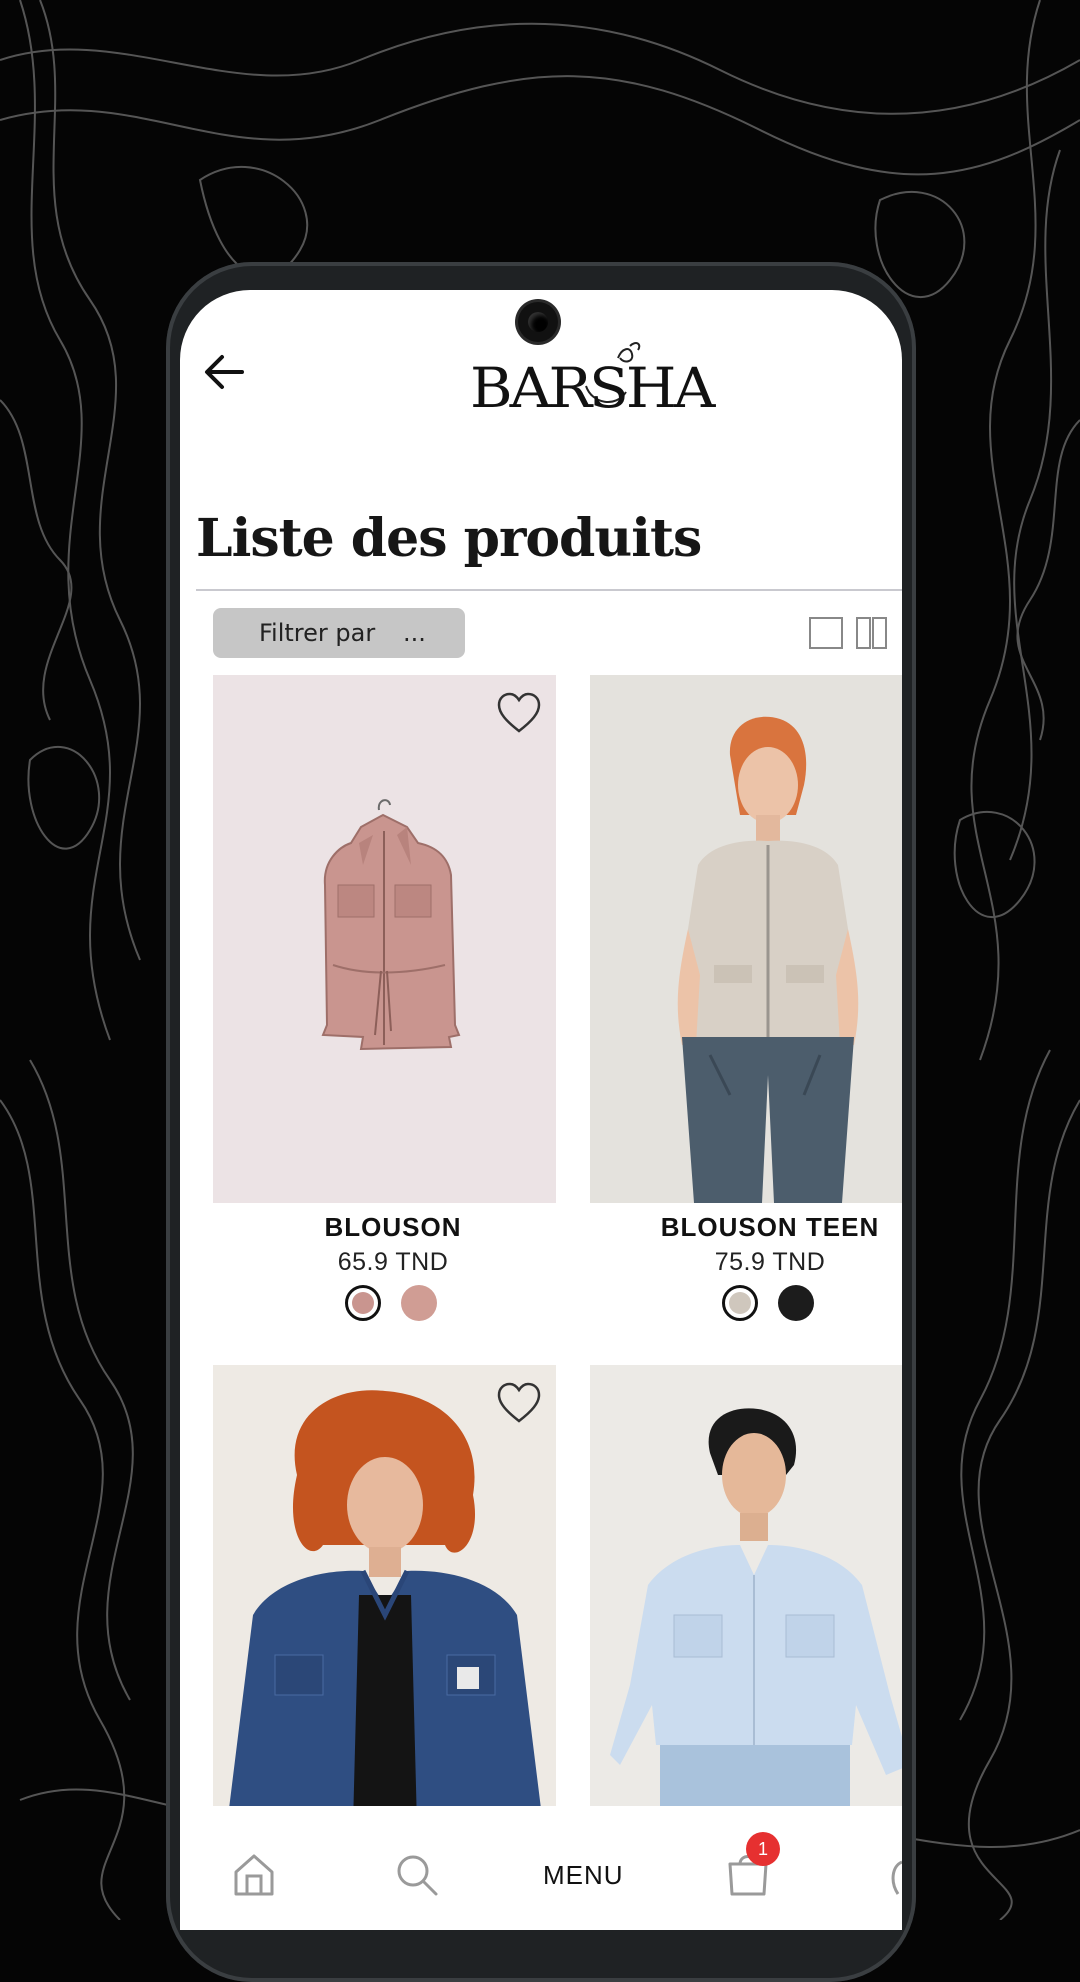 Image resolution: width=1080 pixels, height=1982 pixels. What do you see at coordinates (763, 1849) in the screenshot?
I see `cart-count-badge: 1` at bounding box center [763, 1849].